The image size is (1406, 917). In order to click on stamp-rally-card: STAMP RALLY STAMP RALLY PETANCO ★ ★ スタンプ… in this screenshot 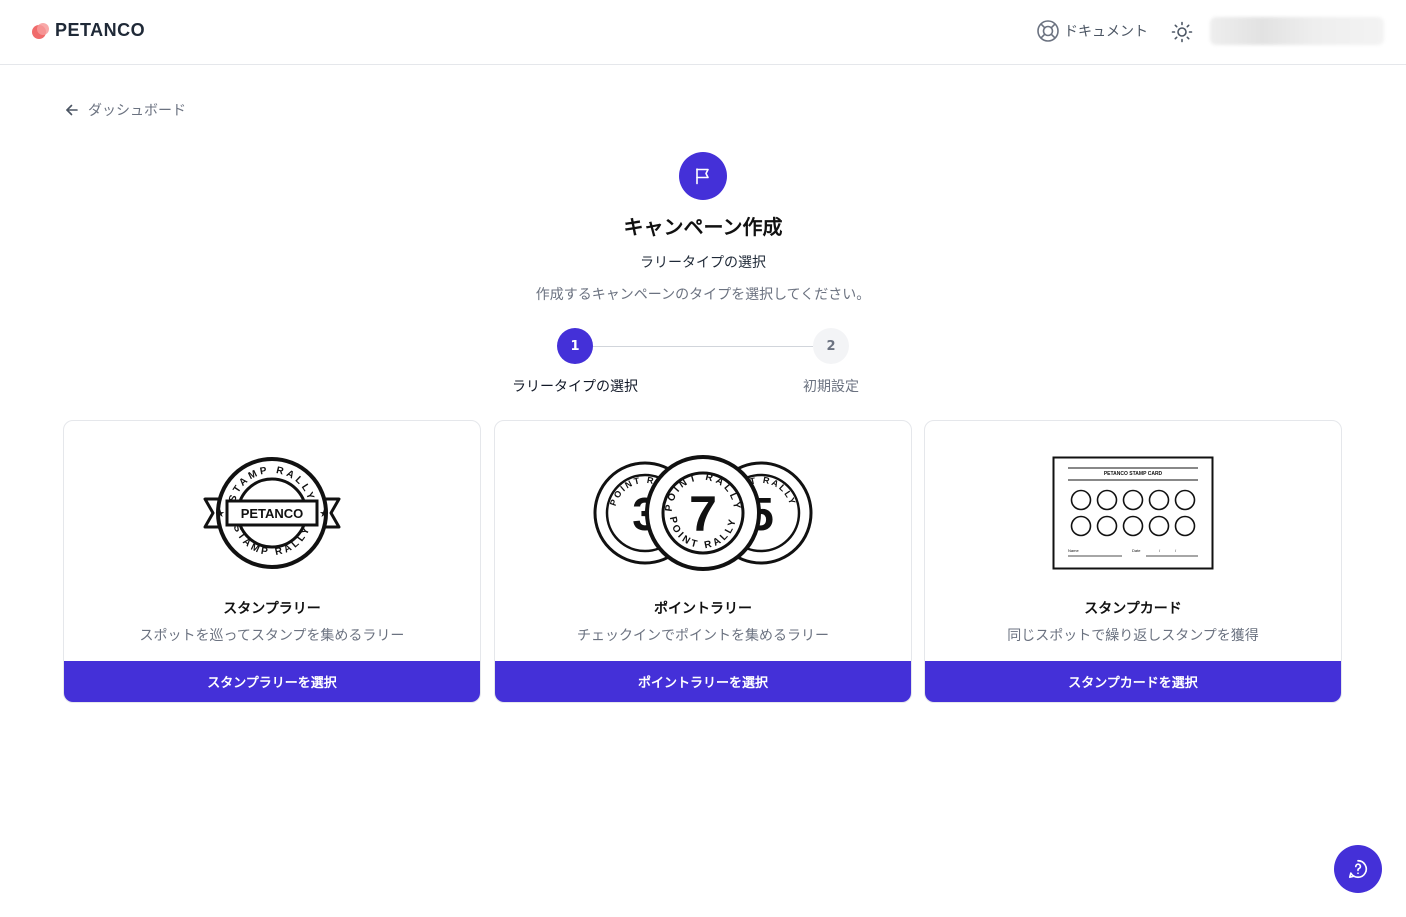, I will do `click(272, 561)`.